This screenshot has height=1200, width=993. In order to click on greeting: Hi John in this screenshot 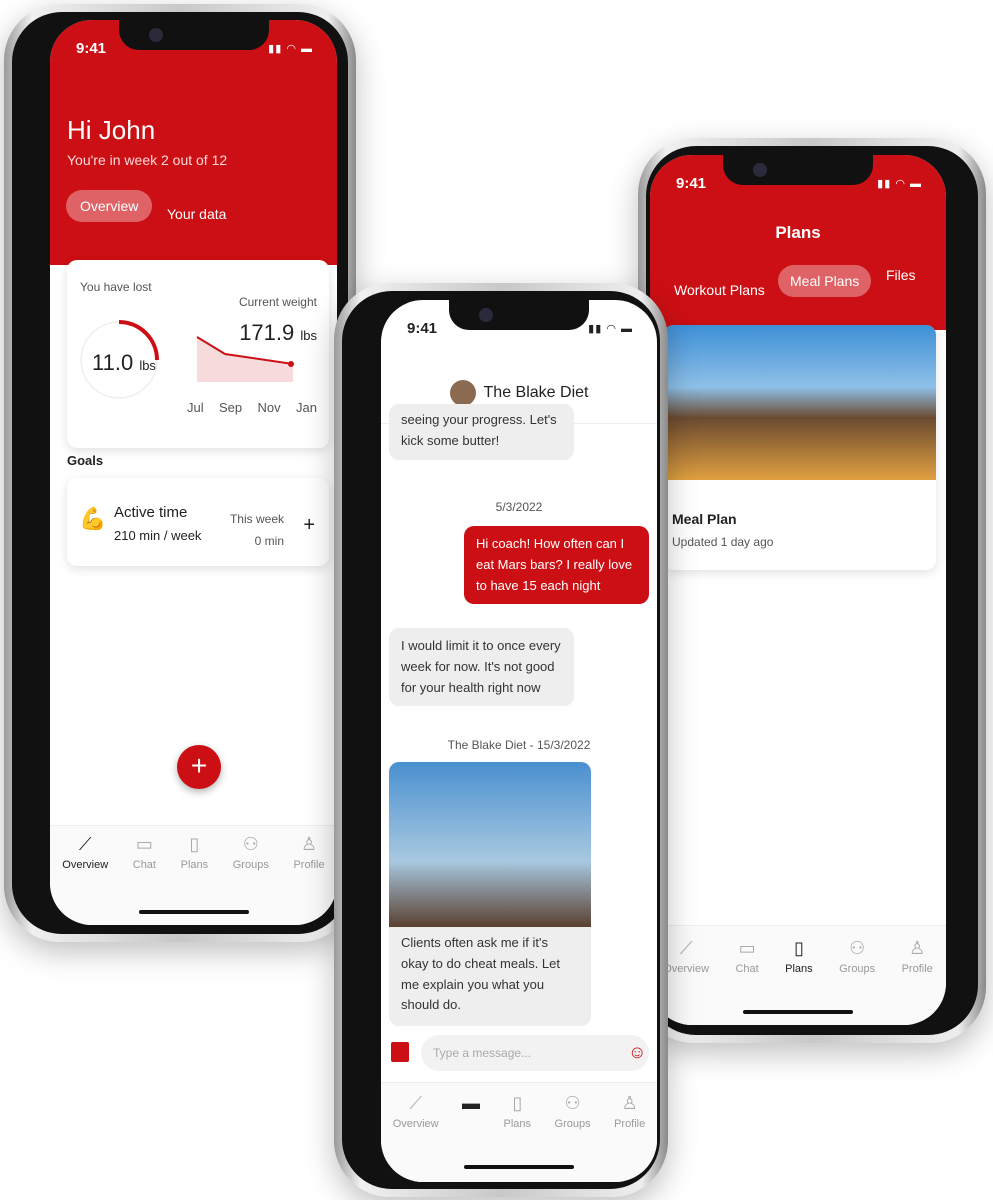, I will do `click(111, 130)`.